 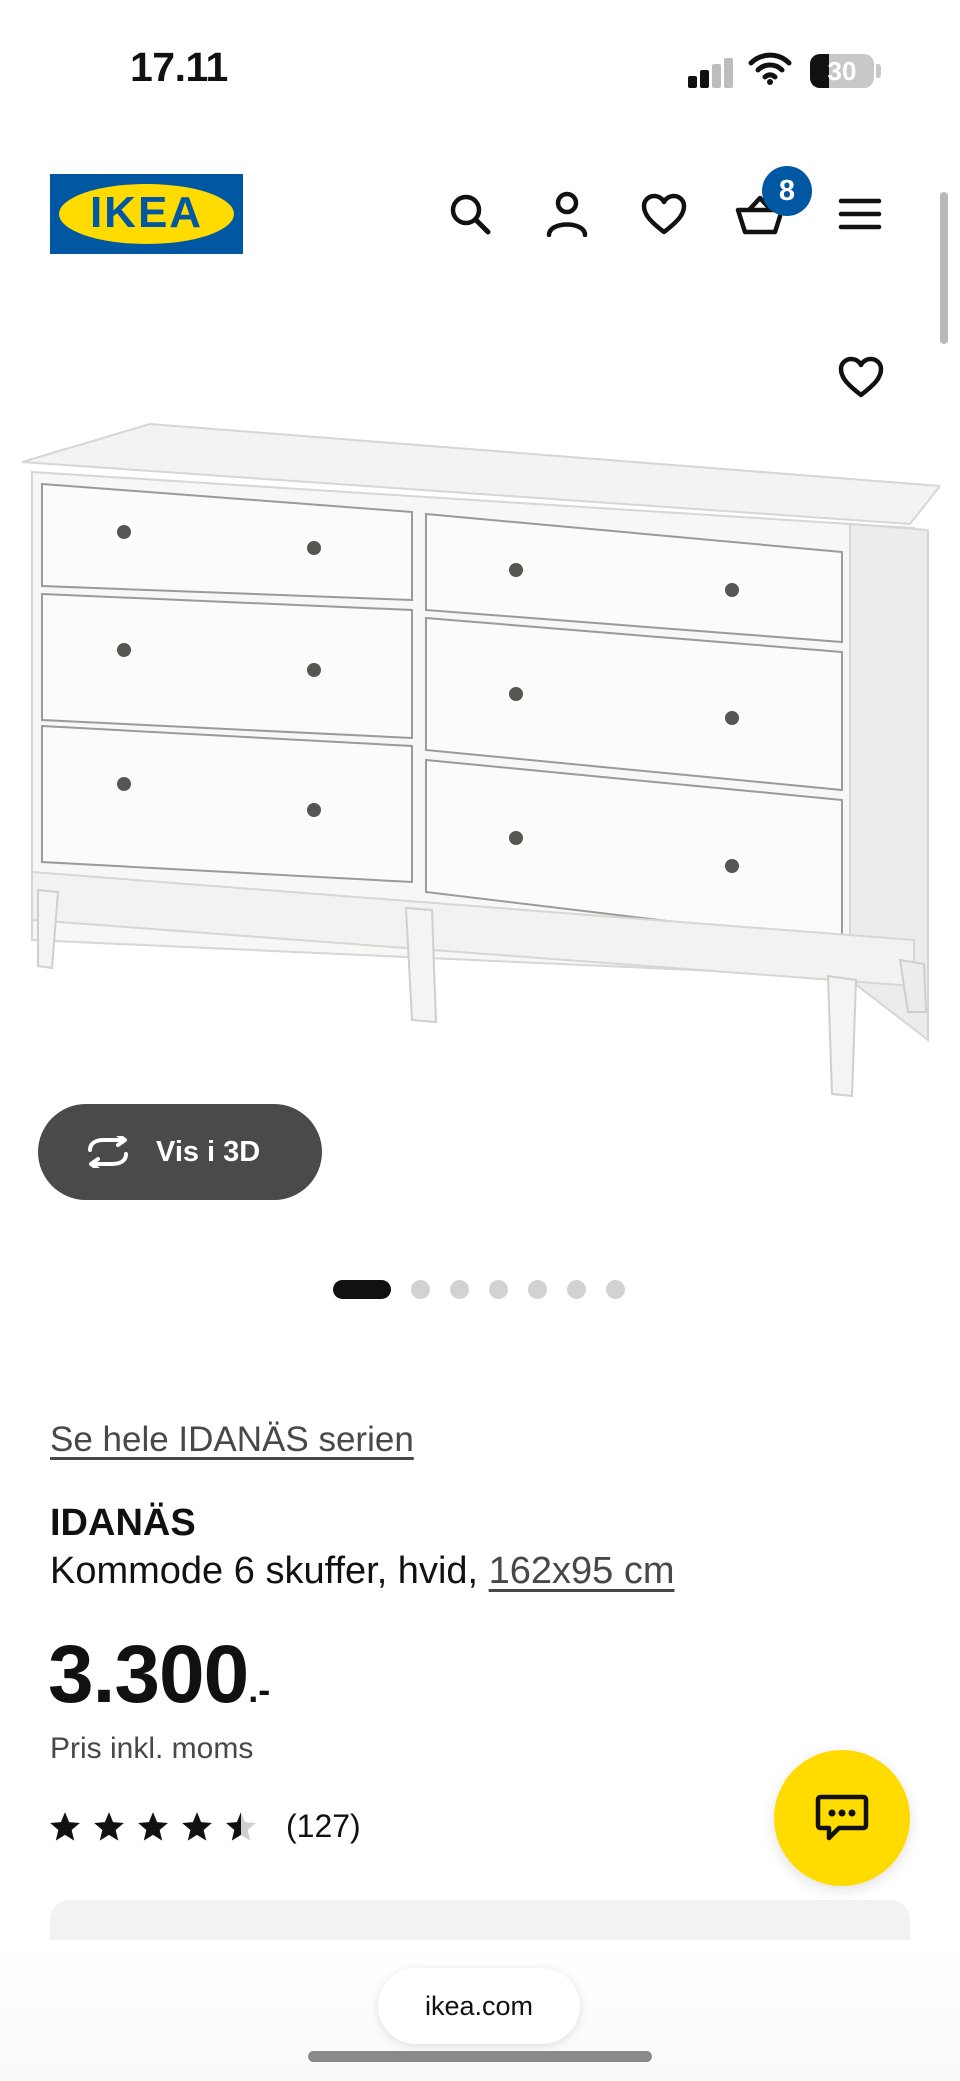 What do you see at coordinates (582, 1571) in the screenshot?
I see `product-dimensions-link: 162x95 cm` at bounding box center [582, 1571].